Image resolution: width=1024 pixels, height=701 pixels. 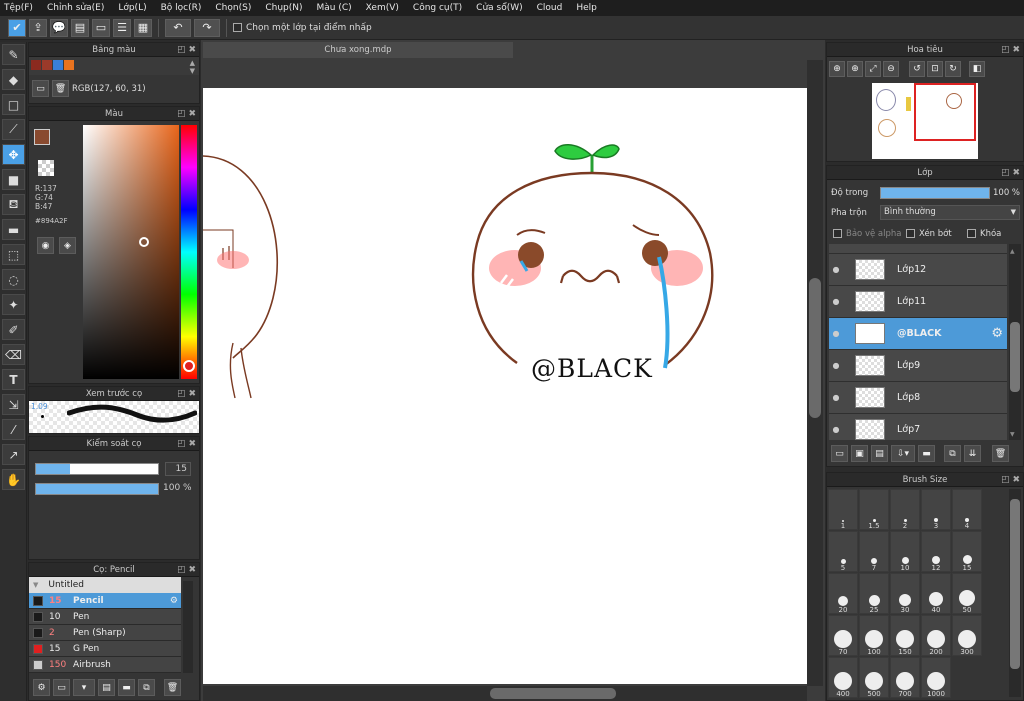 What do you see at coordinates (935, 193) in the screenshot?
I see `layer-opacity-slider` at bounding box center [935, 193].